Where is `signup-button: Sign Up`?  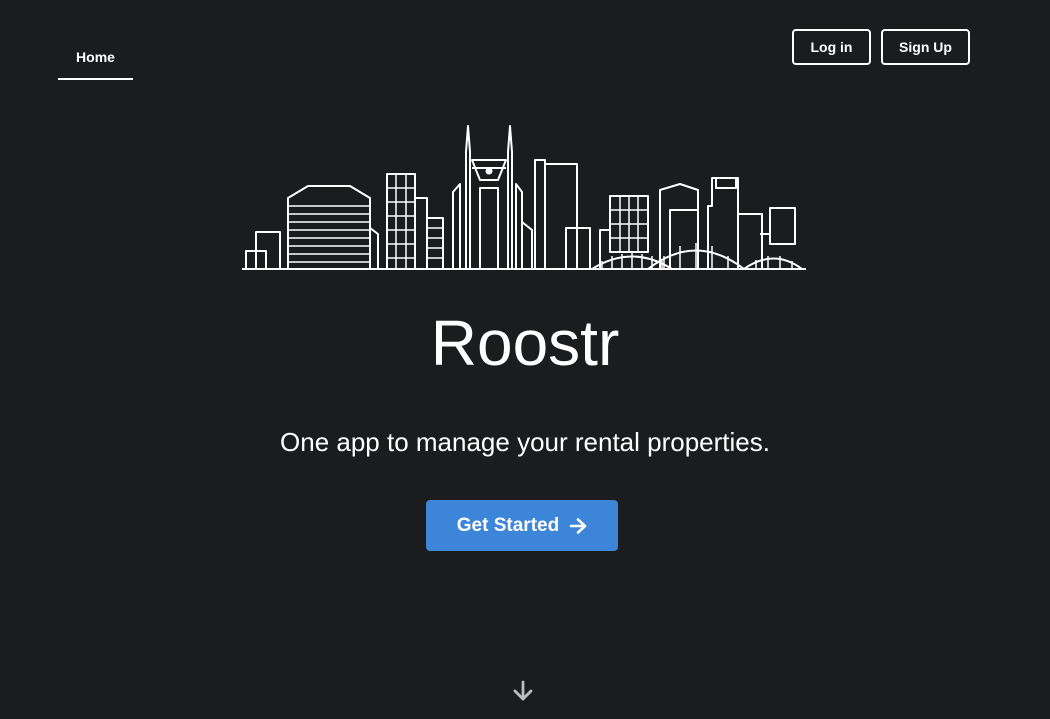 signup-button: Sign Up is located at coordinates (925, 47).